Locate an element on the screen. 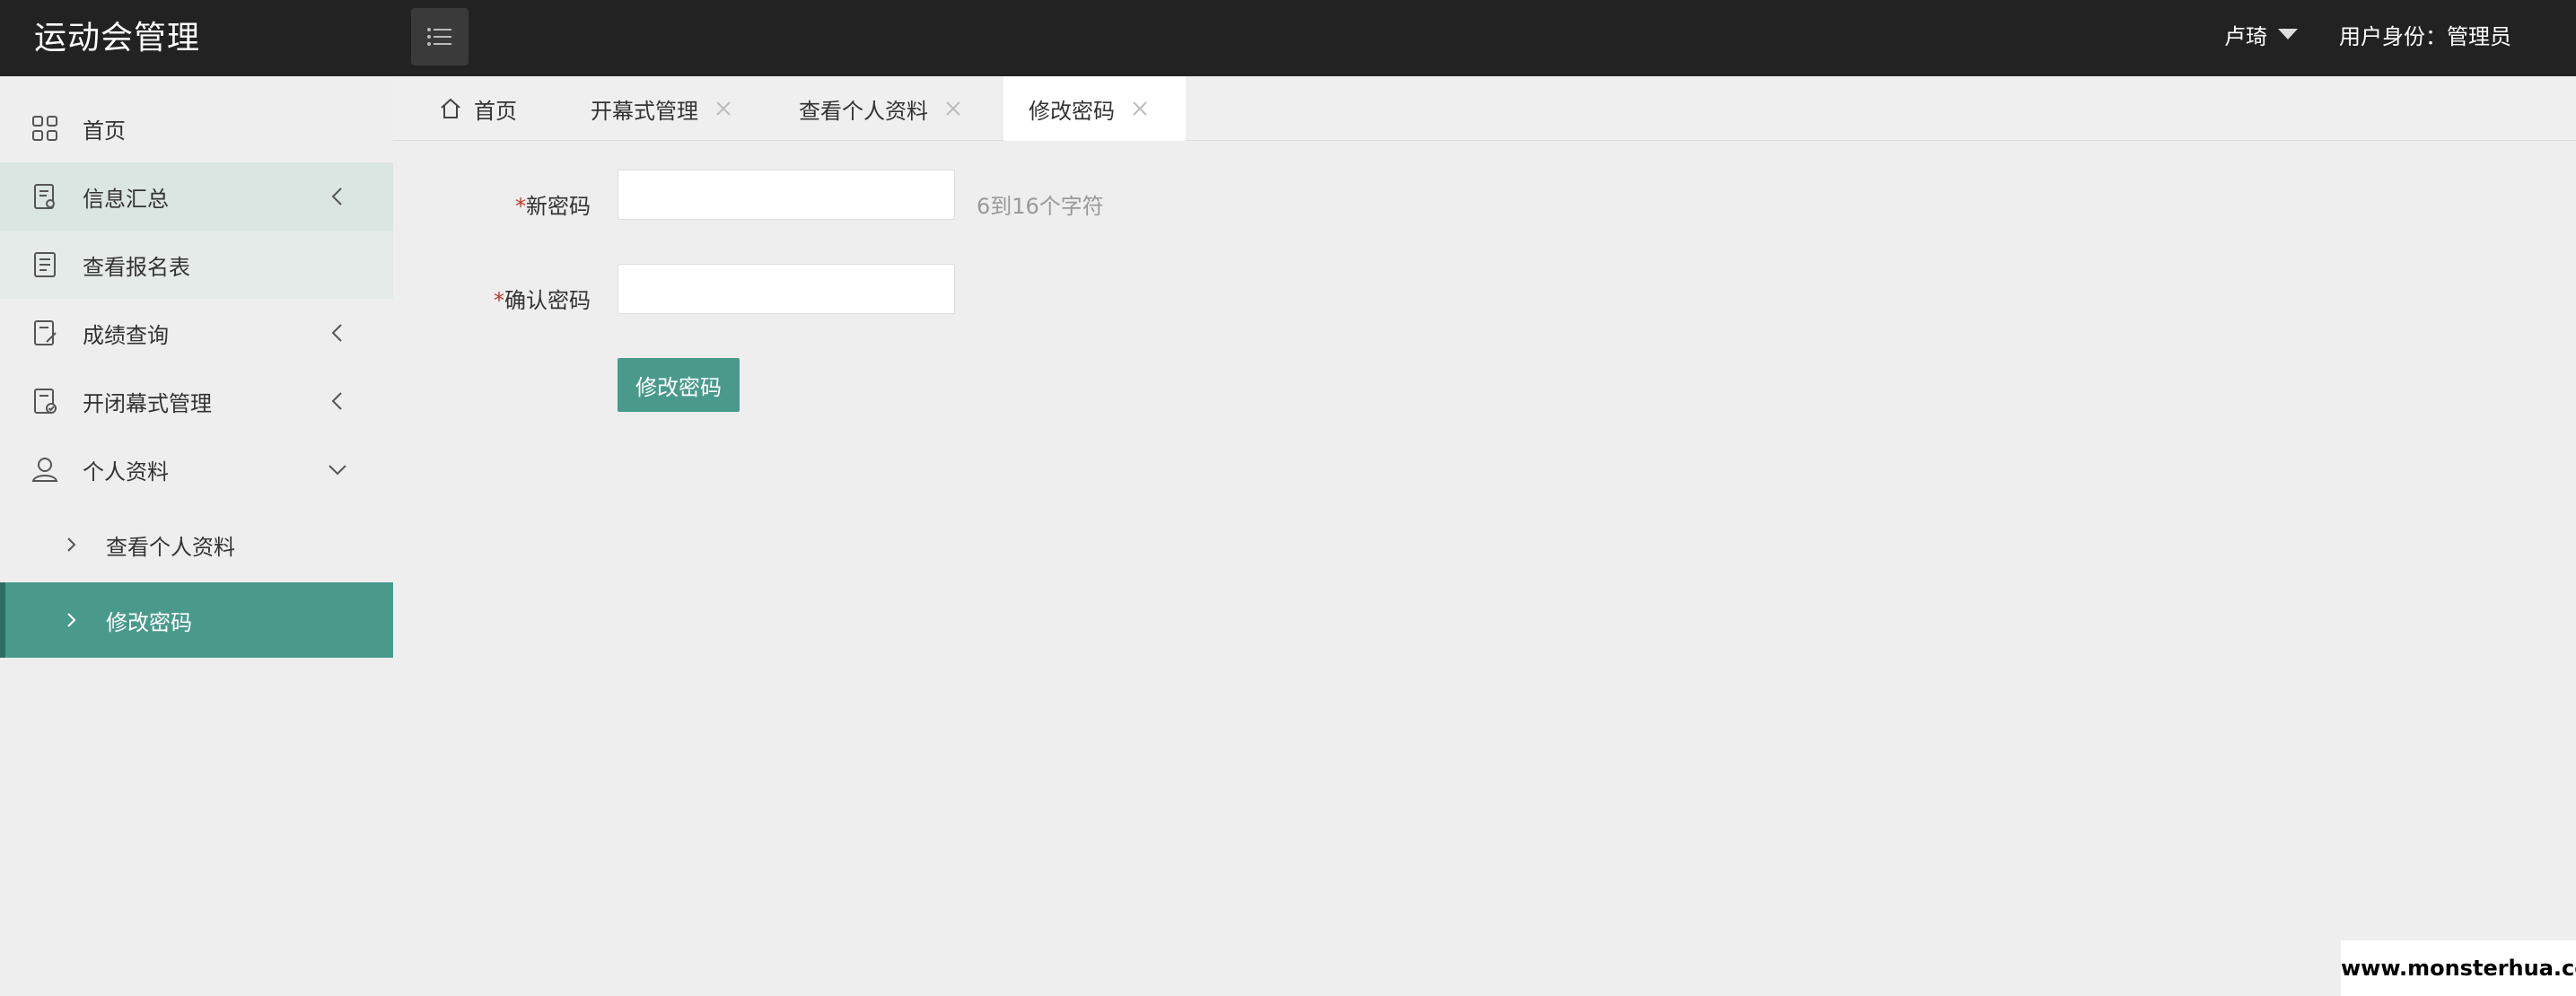 This screenshot has width=2576, height=996. sidebar-subitem-change-password: 修改密码 is located at coordinates (196, 620).